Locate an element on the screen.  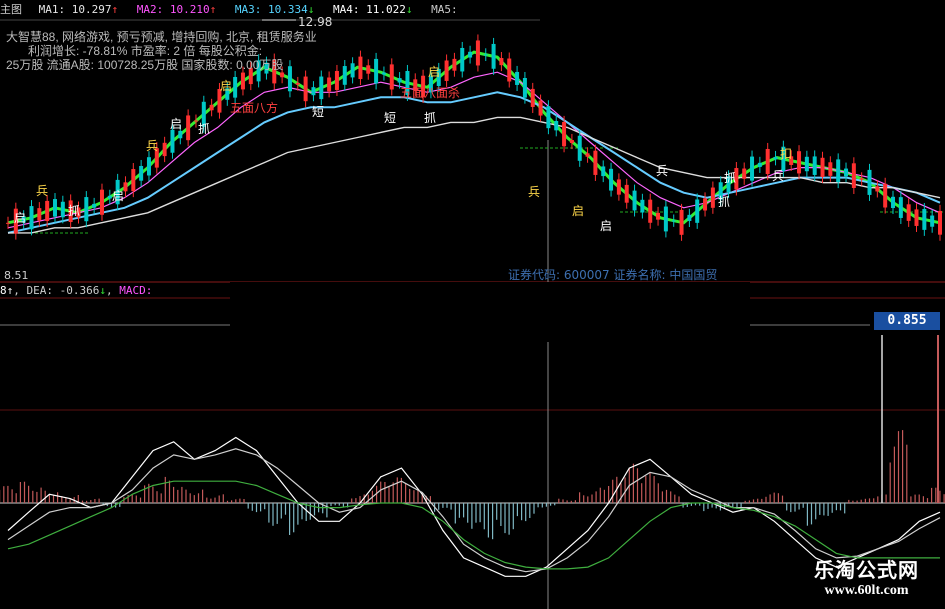
title-fragment: 主图 is located at coordinates (11, 9).